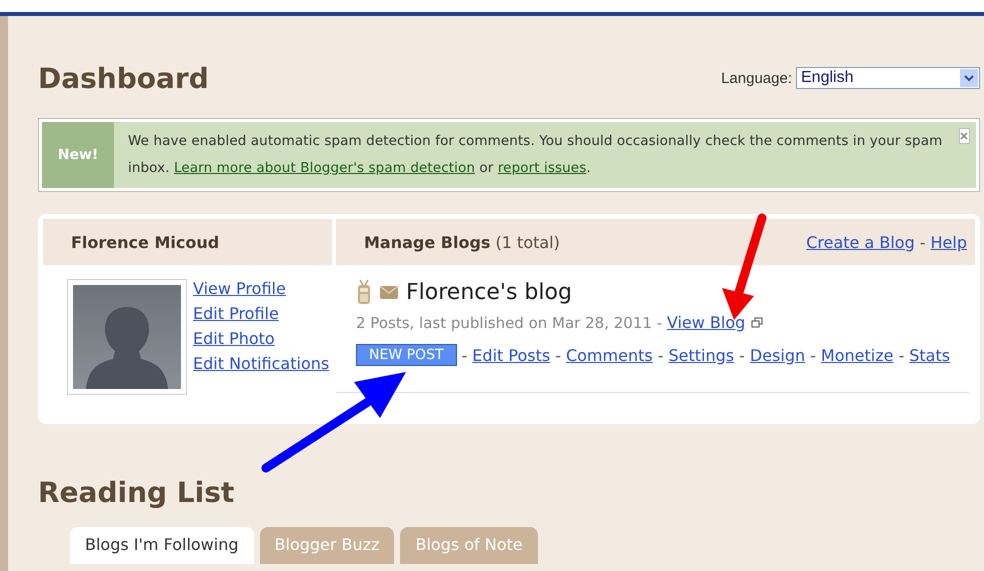  What do you see at coordinates (756, 78) in the screenshot?
I see `language-label: Language:` at bounding box center [756, 78].